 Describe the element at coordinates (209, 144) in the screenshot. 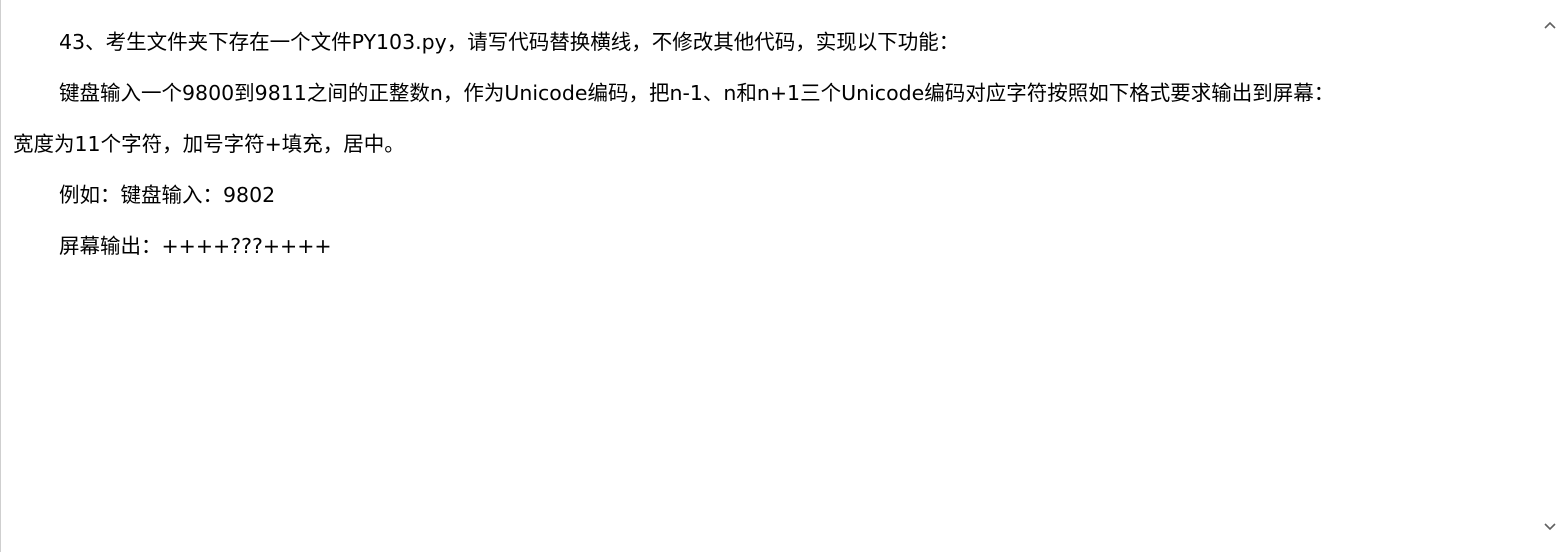

I see `question-description-line-2: 宽度为11个字符，加号字符+填充，居中。` at that location.